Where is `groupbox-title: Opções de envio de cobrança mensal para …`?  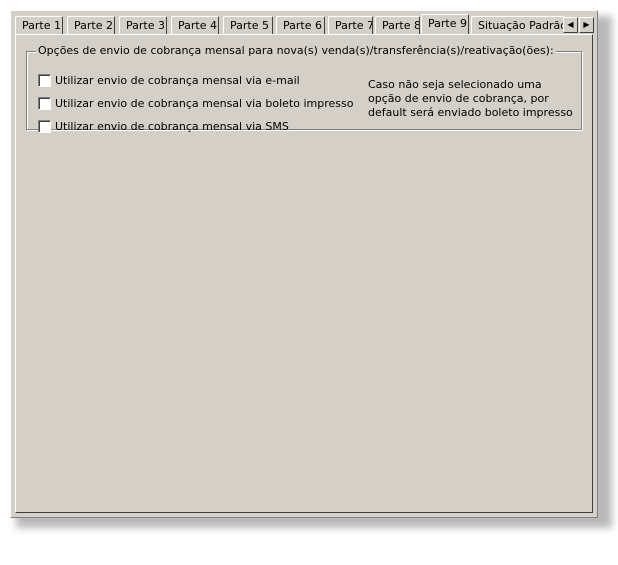
groupbox-title: Opções de envio de cobrança mensal para … is located at coordinates (296, 50).